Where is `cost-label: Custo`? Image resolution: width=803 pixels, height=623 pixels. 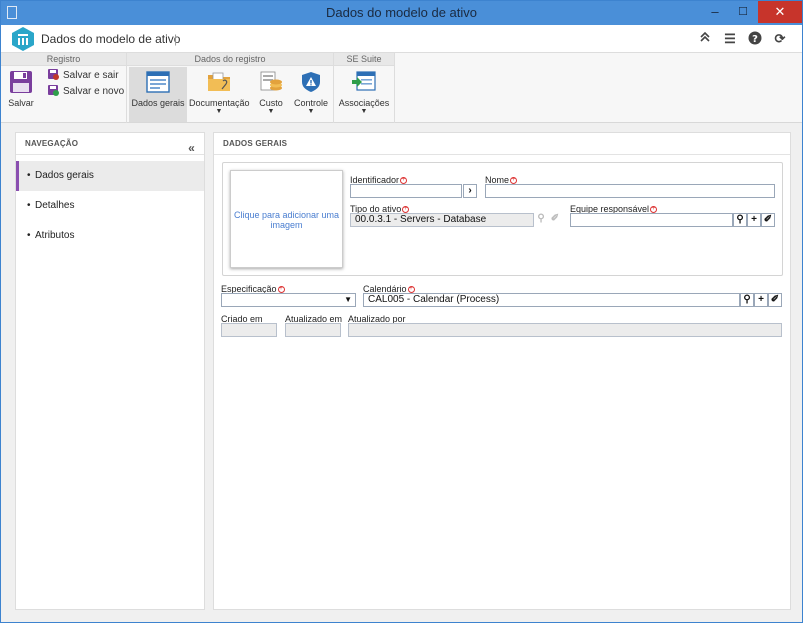 cost-label: Custo is located at coordinates (271, 103).